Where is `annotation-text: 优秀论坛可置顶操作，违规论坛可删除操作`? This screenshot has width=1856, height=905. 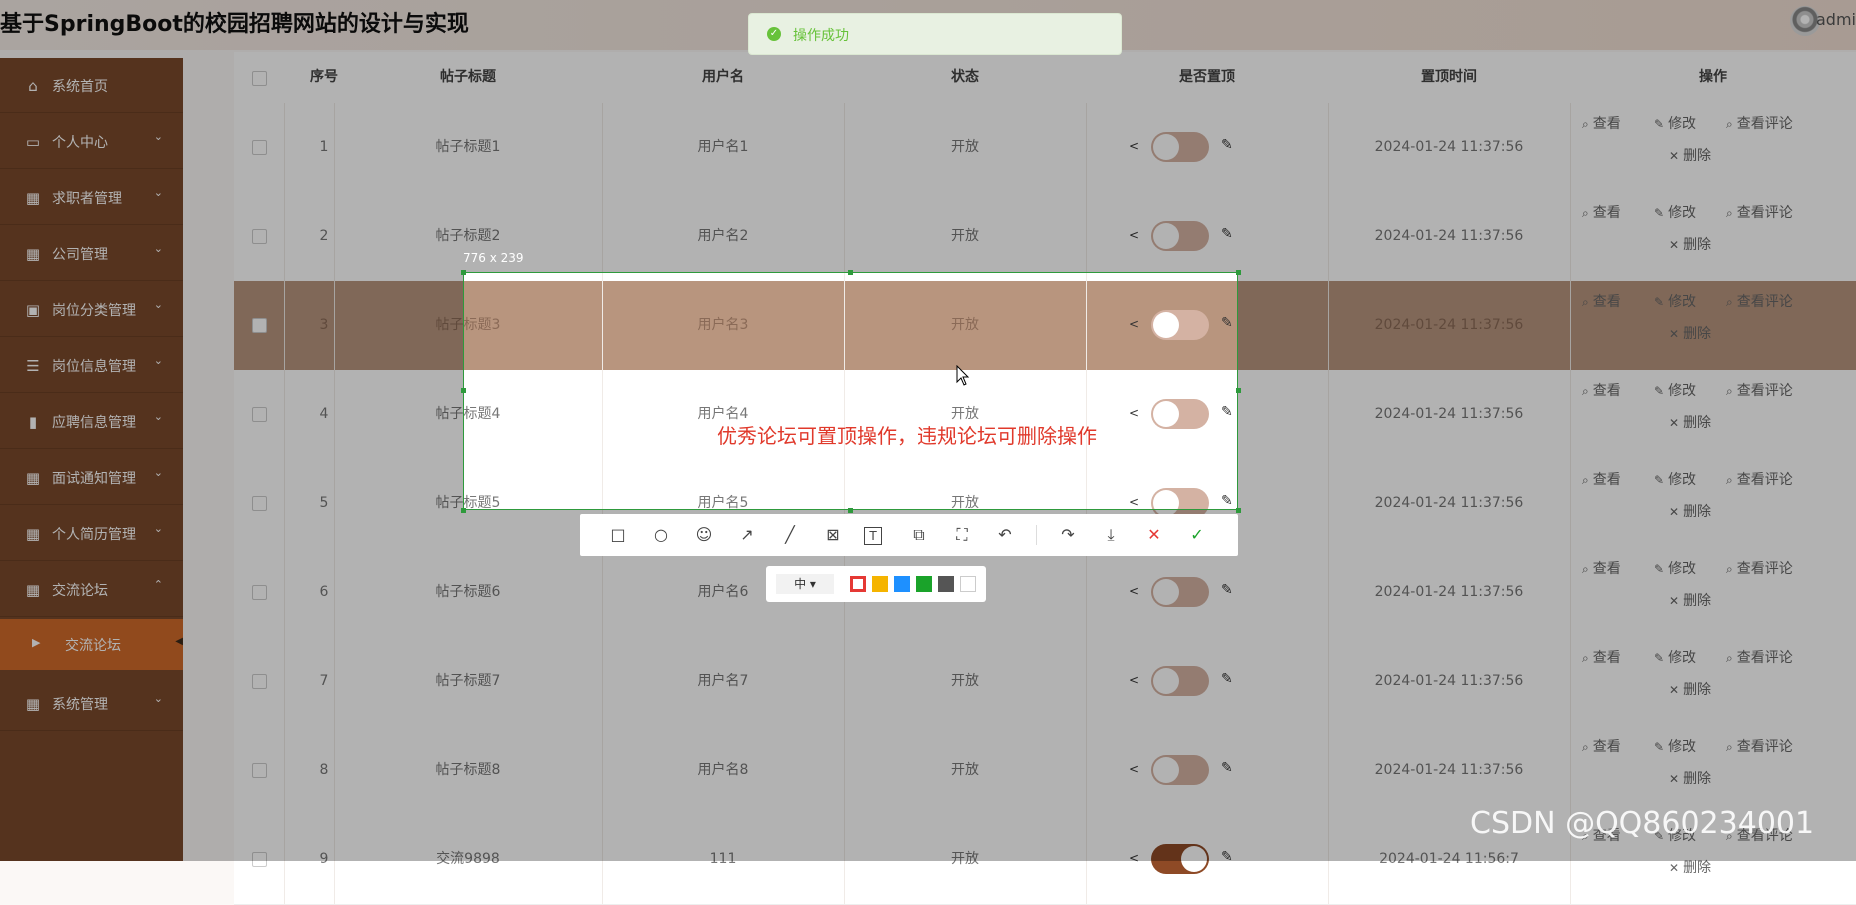 annotation-text: 优秀论坛可置顶操作，违规论坛可删除操作 is located at coordinates (907, 434).